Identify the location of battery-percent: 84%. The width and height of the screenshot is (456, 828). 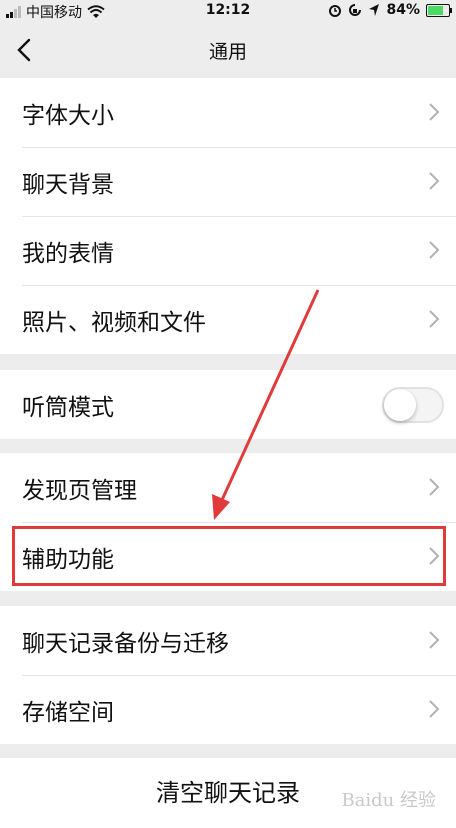
(403, 10).